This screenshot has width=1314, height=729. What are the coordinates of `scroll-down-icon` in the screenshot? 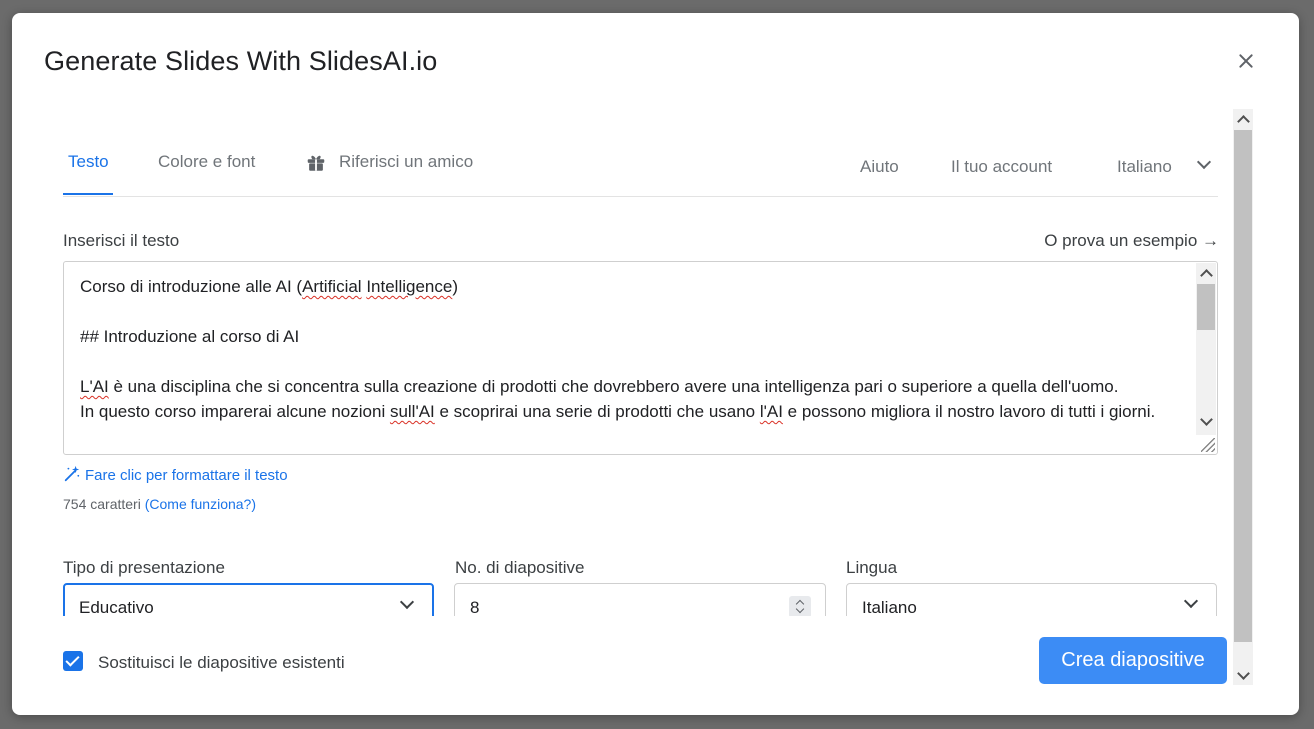 It's located at (1206, 419).